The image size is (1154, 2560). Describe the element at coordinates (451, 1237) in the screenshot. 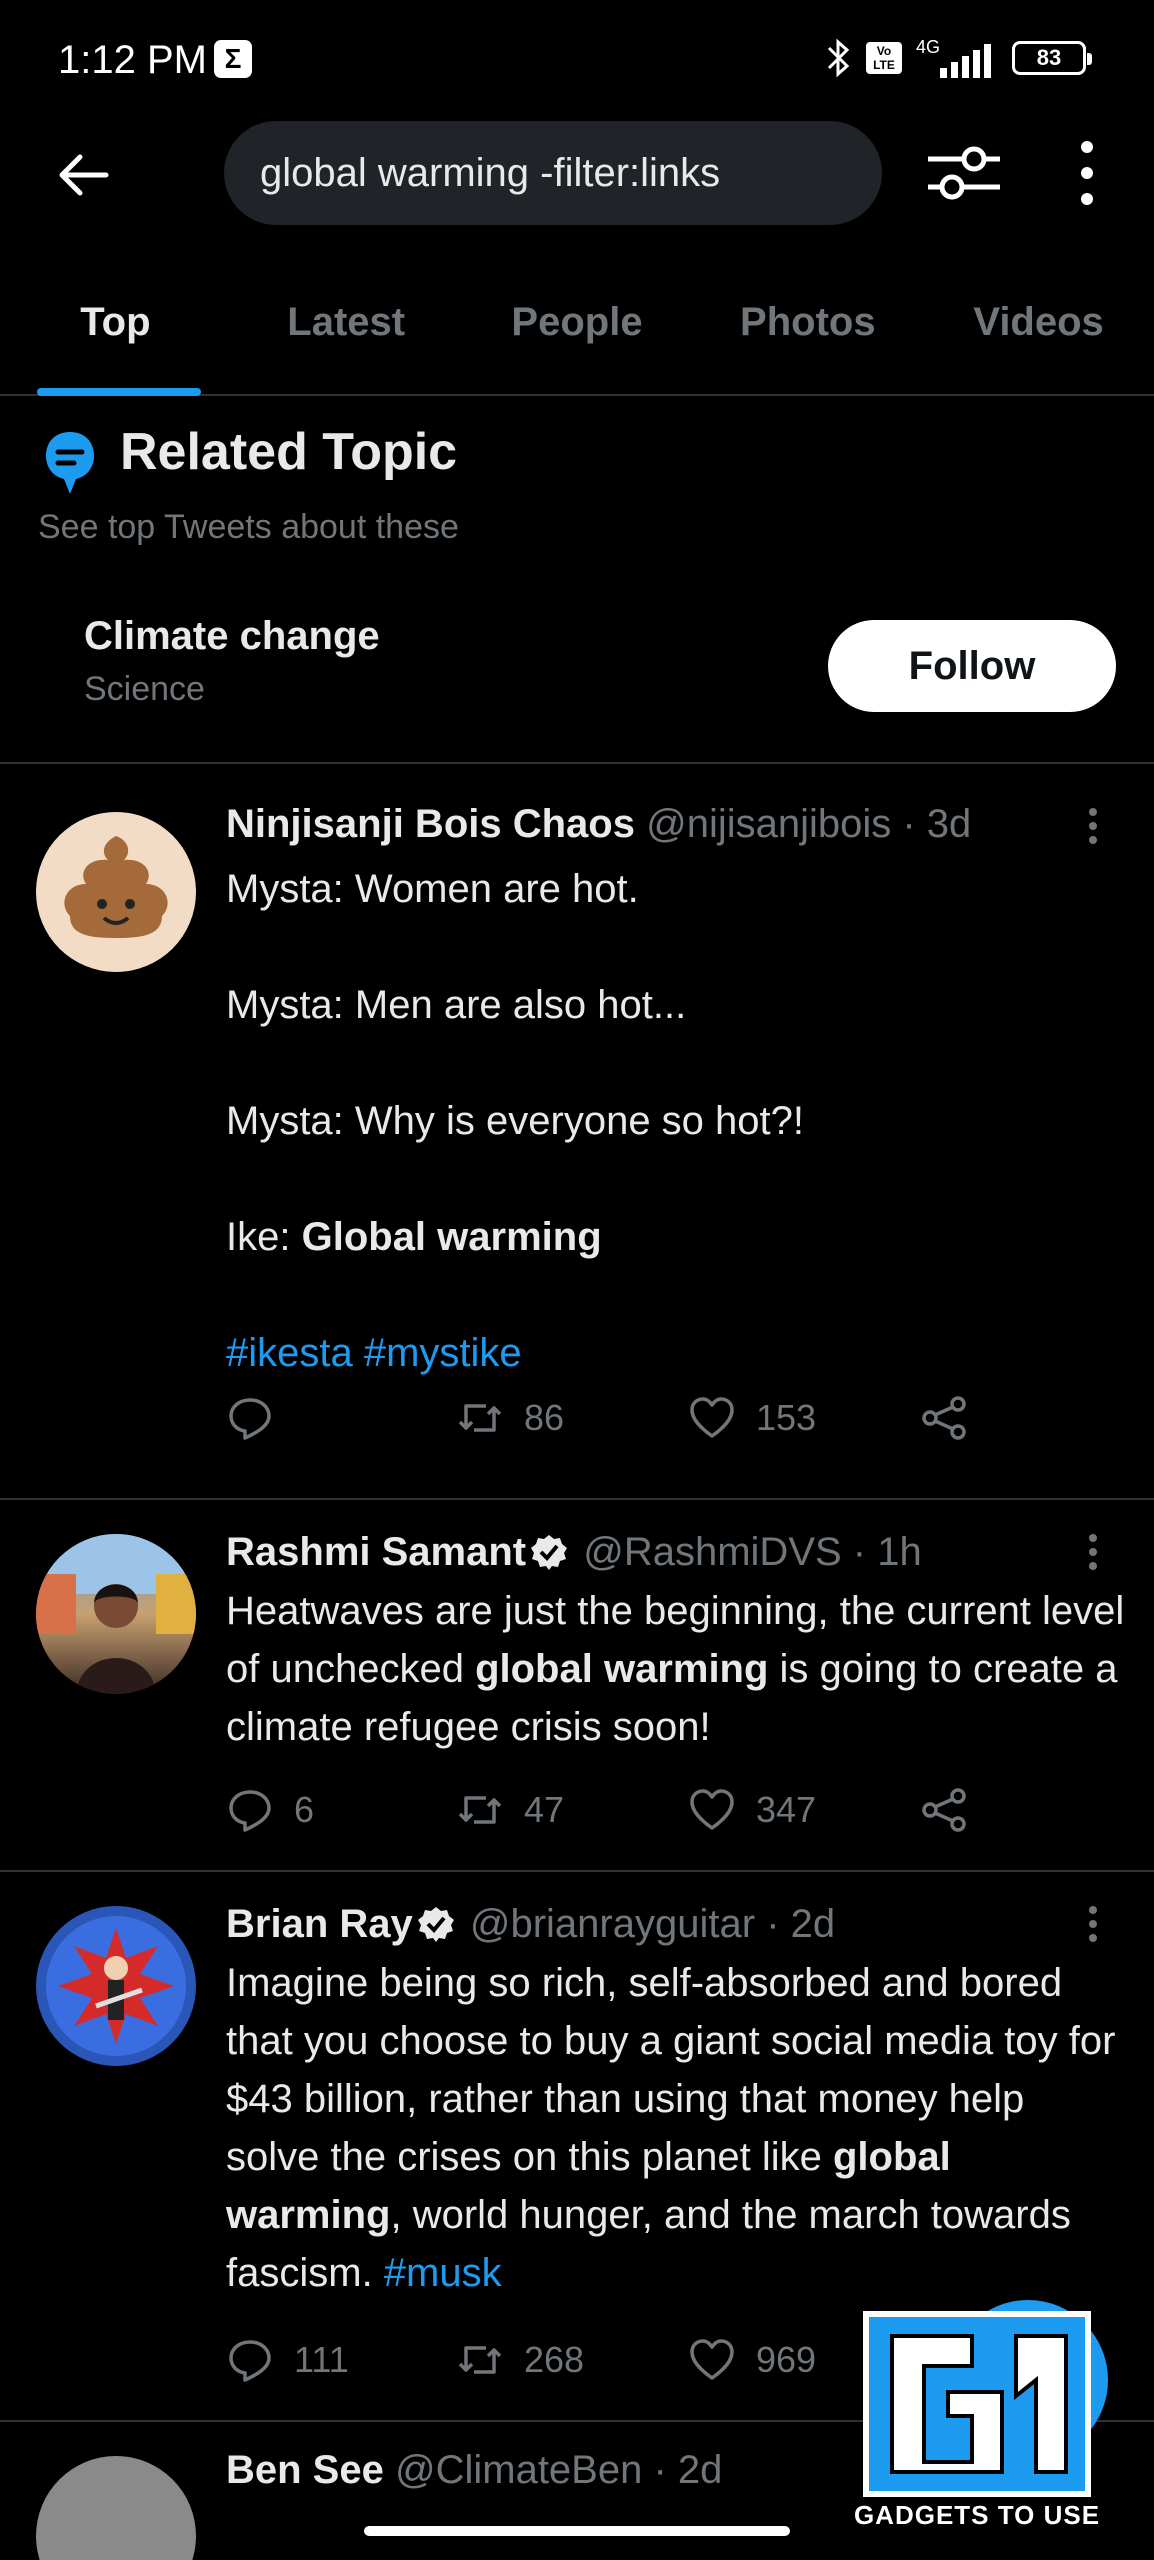

I see `highlight-text: Global warming` at that location.